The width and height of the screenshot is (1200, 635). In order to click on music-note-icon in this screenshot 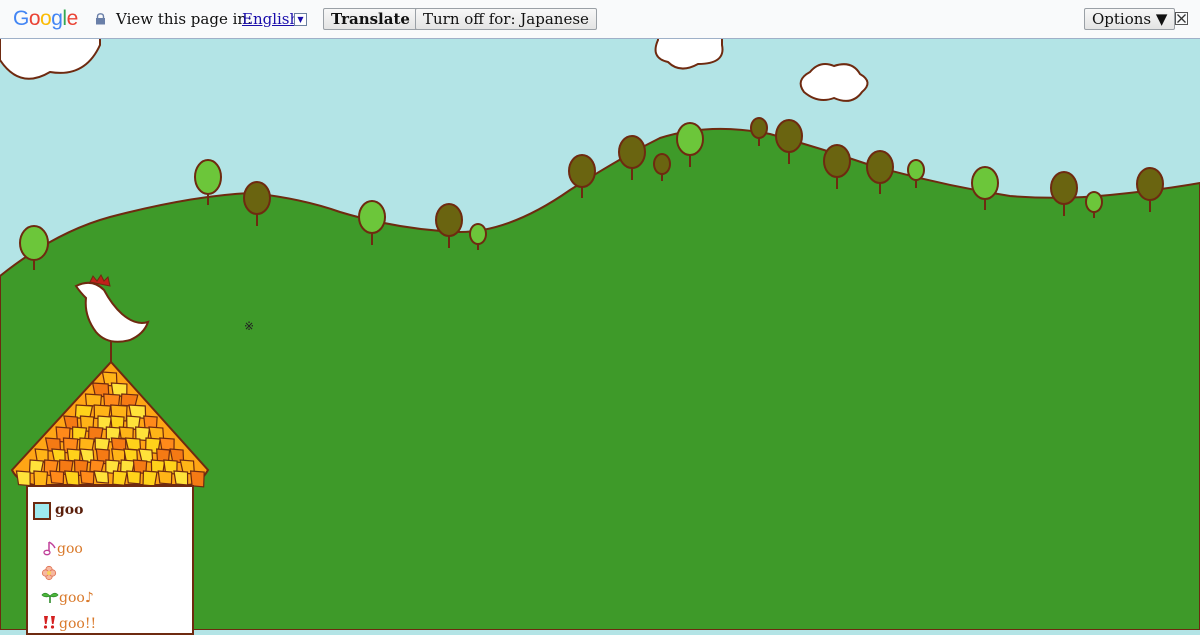, I will do `click(49, 548)`.